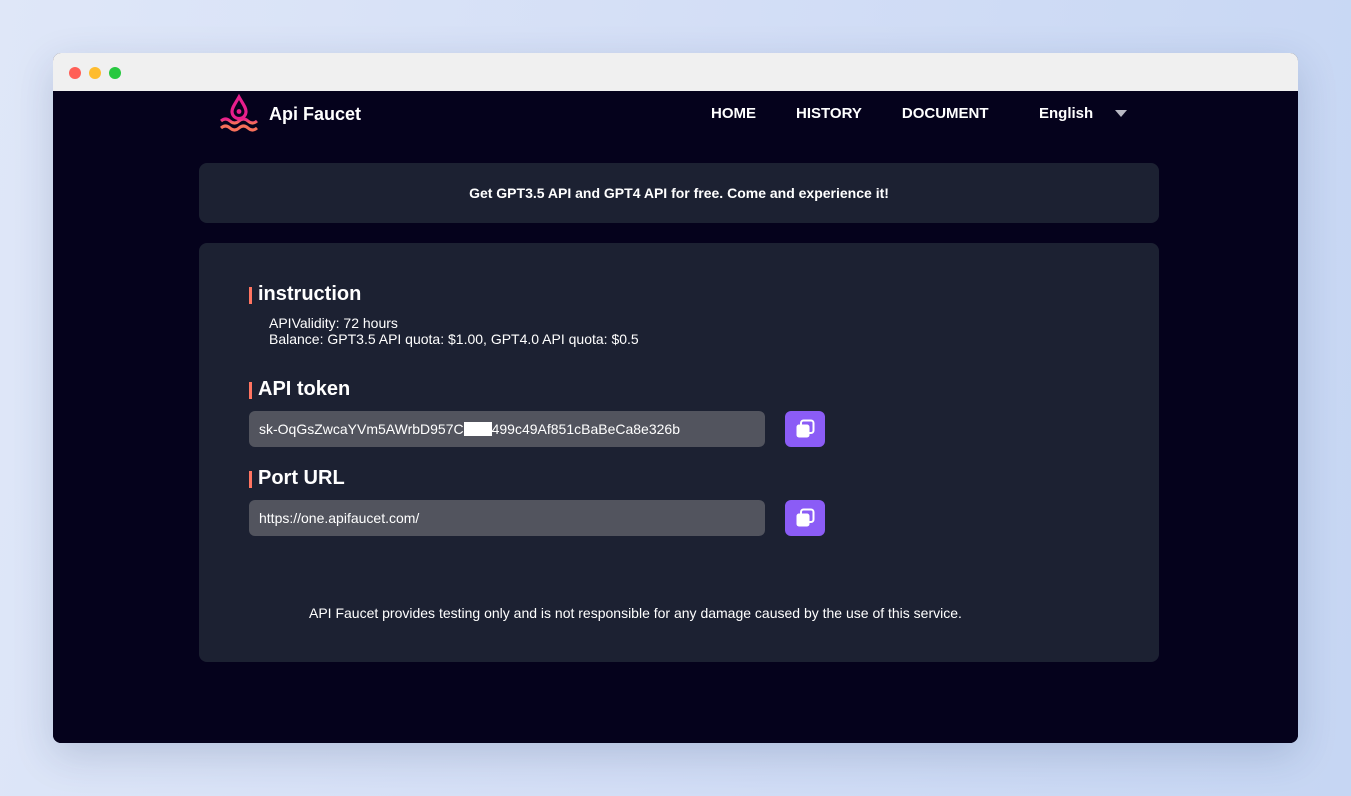 The height and width of the screenshot is (796, 1351). Describe the element at coordinates (239, 112) in the screenshot. I see `water-drop-waves-logo-icon` at that location.